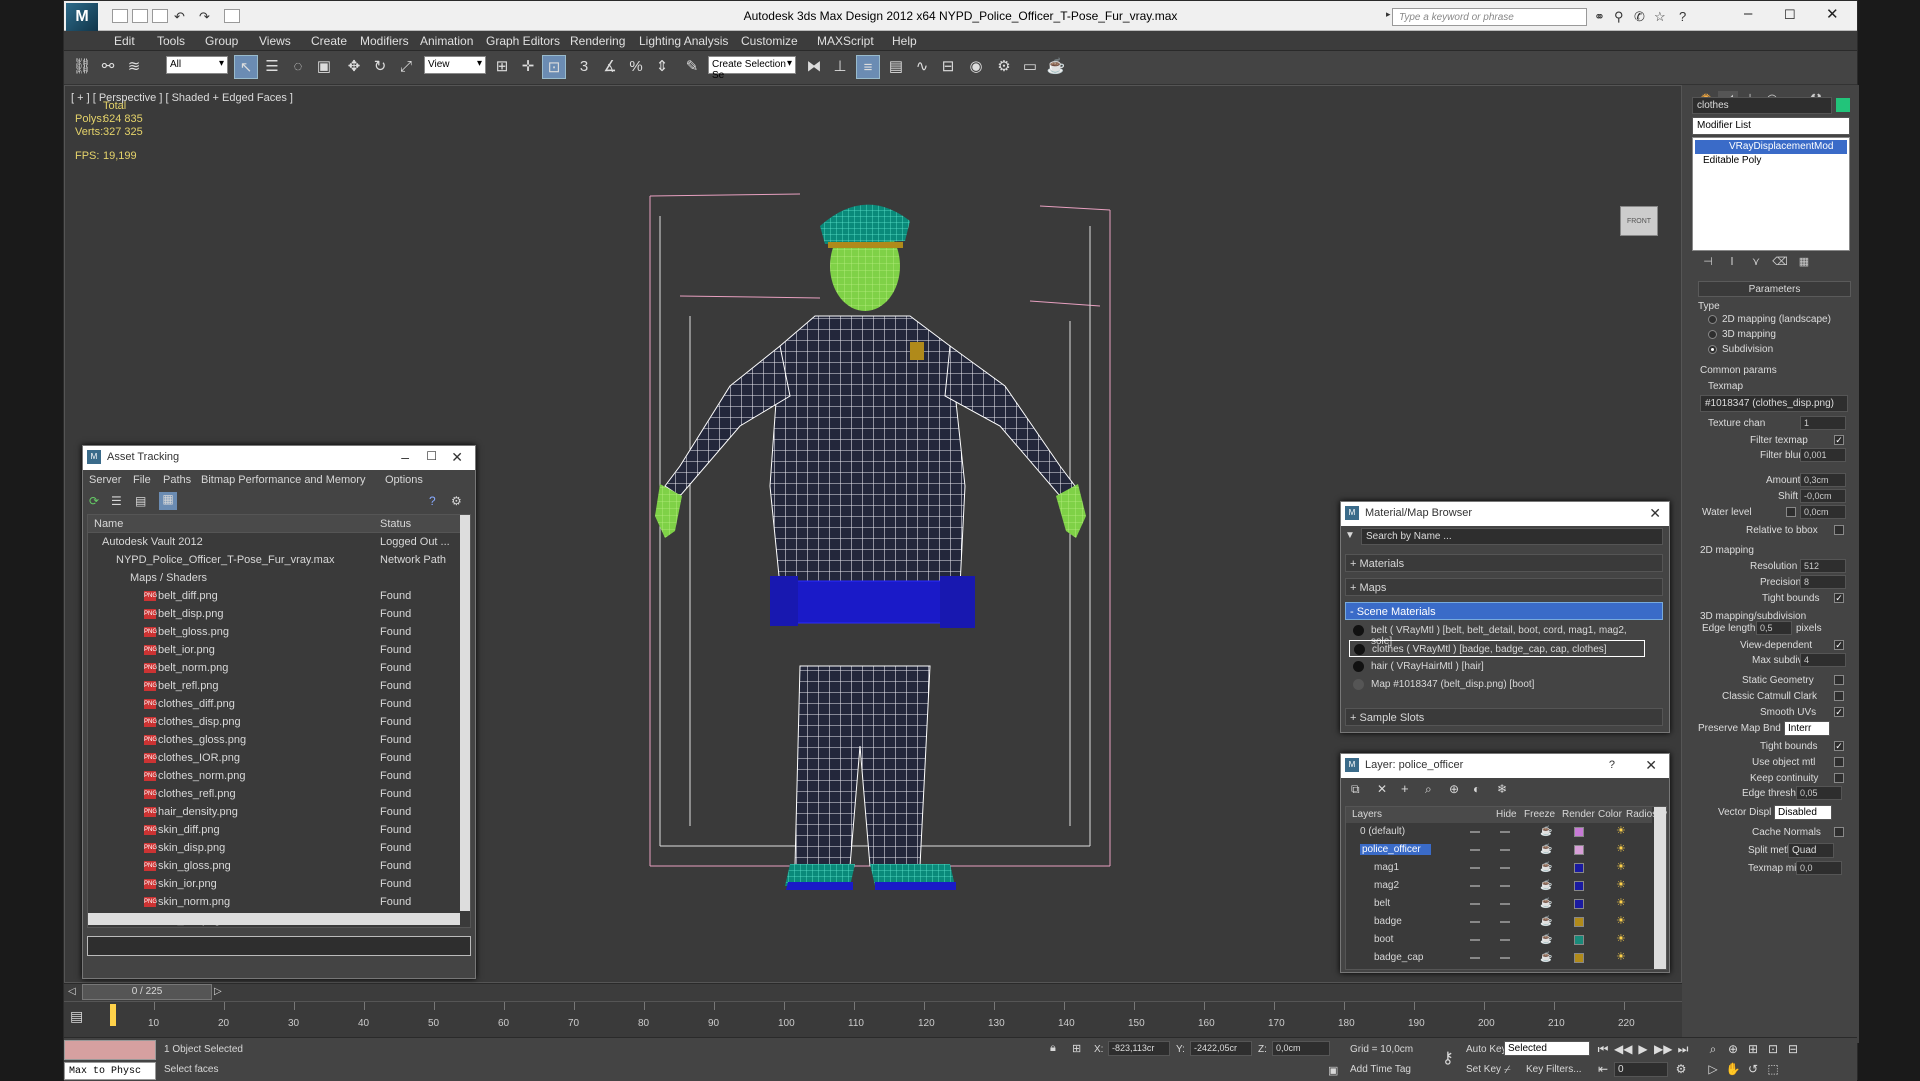 The height and width of the screenshot is (1081, 1920). Describe the element at coordinates (1547, 1048) in the screenshot. I see `key-set-dropdown: Selected` at that location.